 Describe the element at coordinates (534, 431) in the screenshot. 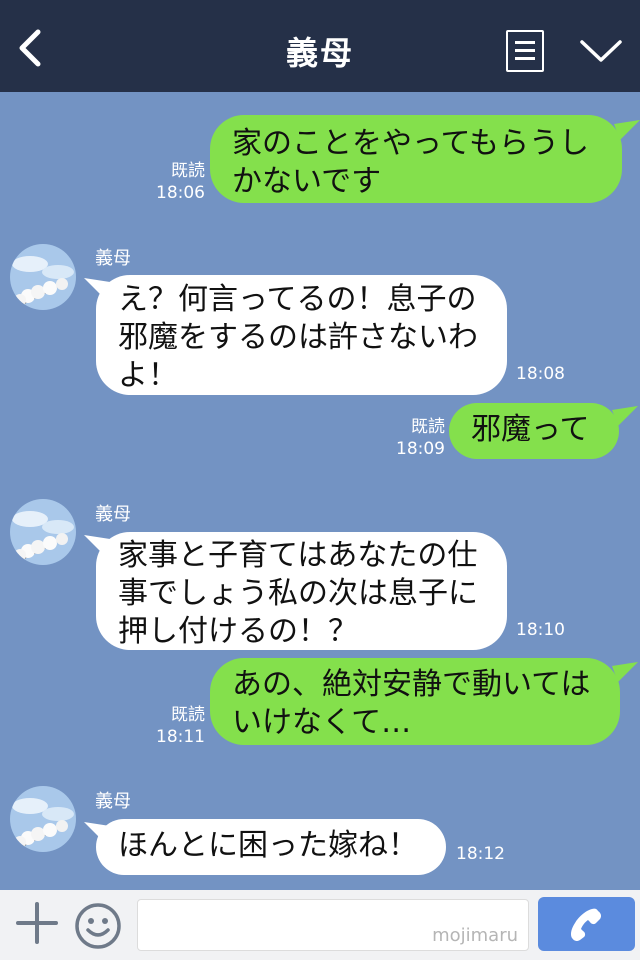

I see `message-bubble-outgoing: 邪魔って` at that location.